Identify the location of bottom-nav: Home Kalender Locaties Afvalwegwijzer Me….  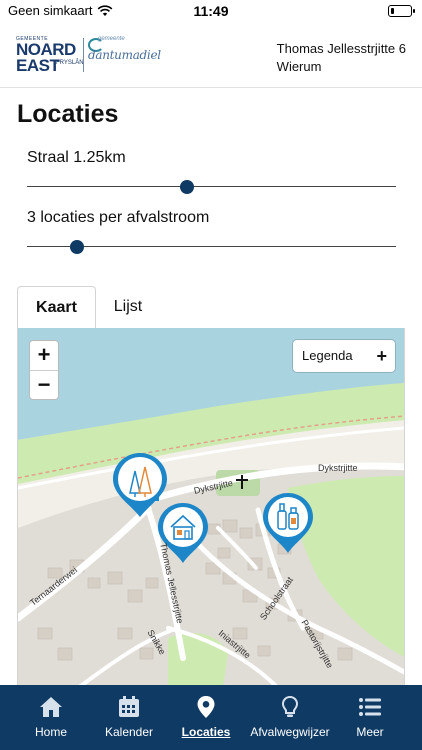
(211, 717).